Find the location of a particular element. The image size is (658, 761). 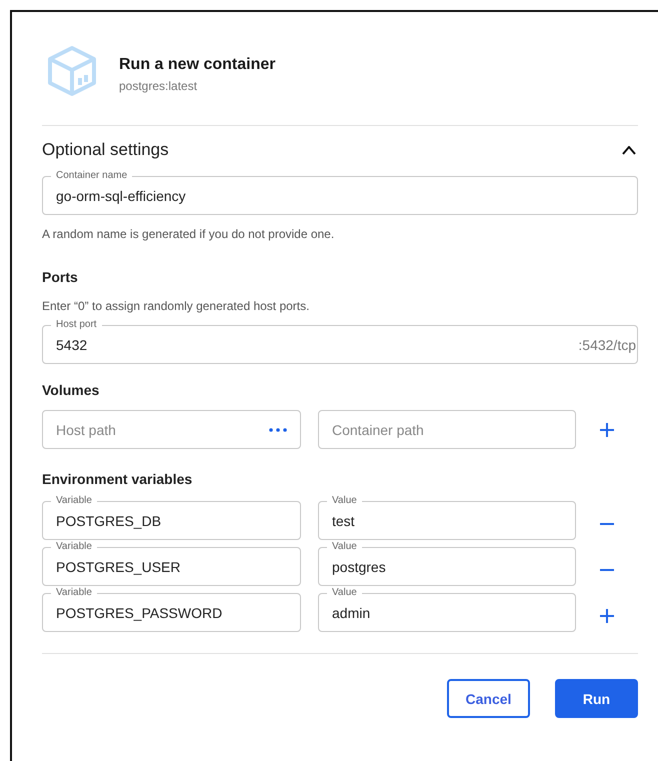

port-suffix: :5432/tcp is located at coordinates (607, 344).